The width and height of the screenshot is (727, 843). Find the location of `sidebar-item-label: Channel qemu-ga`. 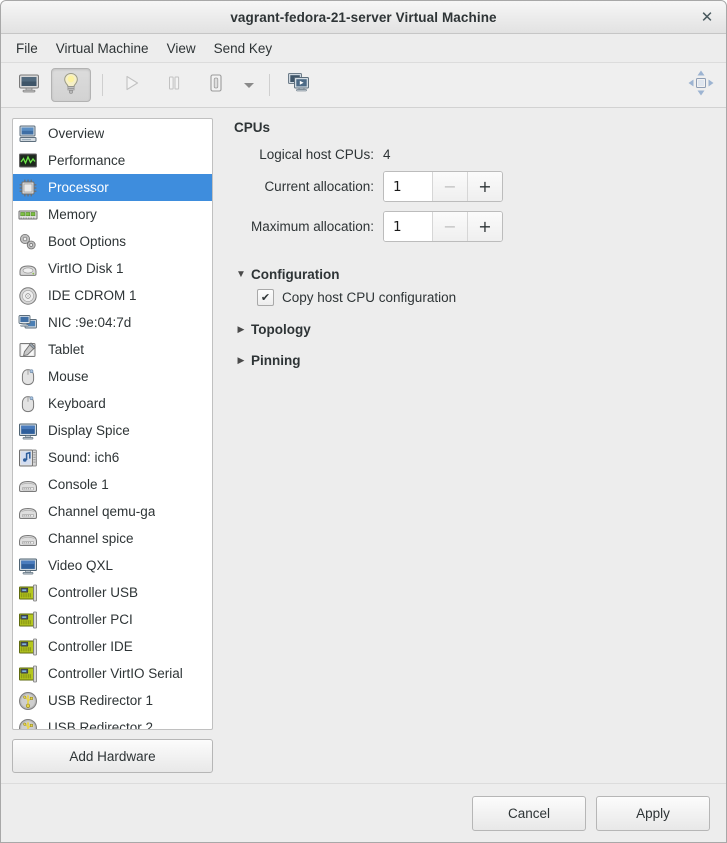

sidebar-item-label: Channel qemu-ga is located at coordinates (102, 511).